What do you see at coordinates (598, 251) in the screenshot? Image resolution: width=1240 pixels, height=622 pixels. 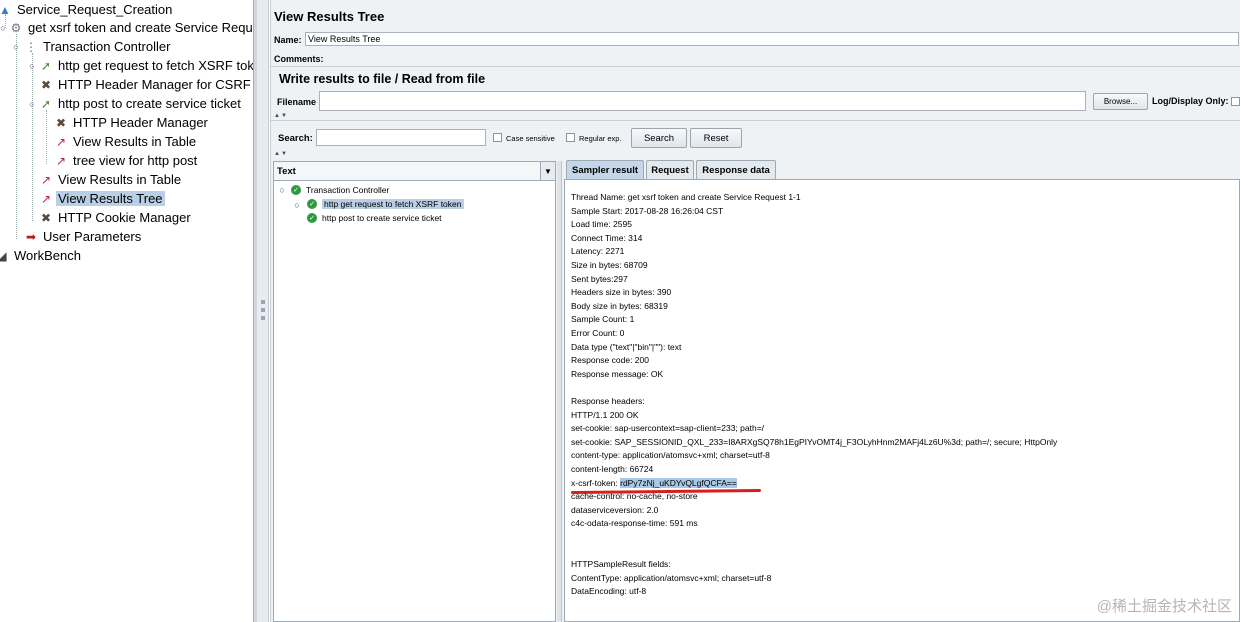 I see `result-line: Latency: 2271` at bounding box center [598, 251].